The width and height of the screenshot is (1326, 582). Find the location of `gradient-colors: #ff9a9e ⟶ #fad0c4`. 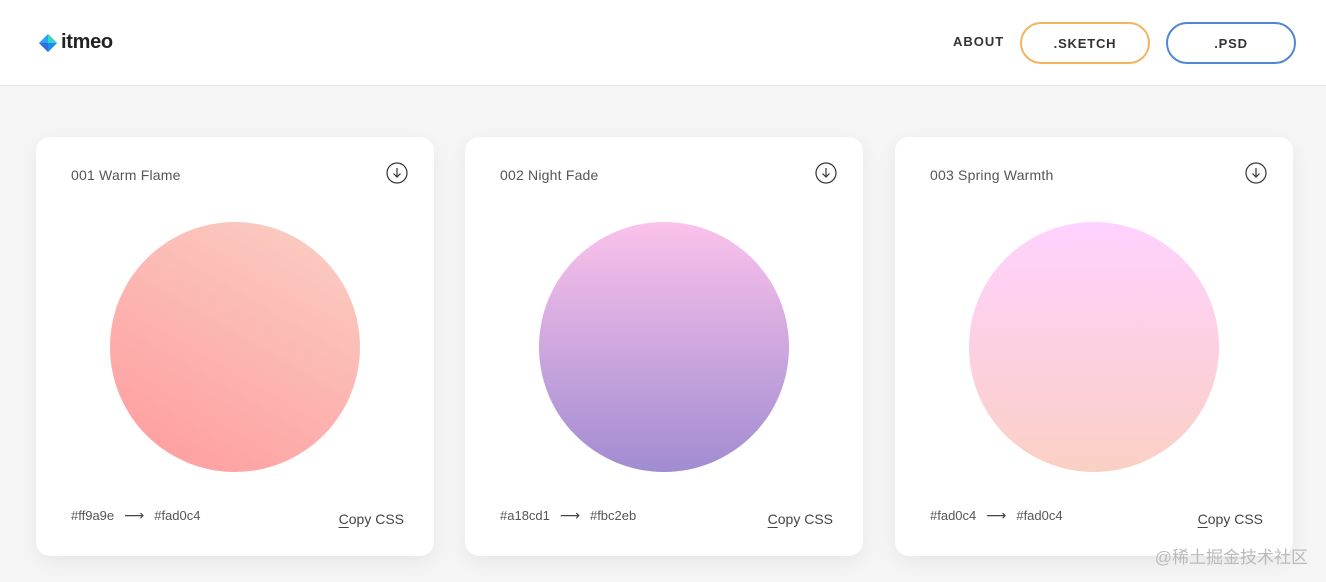

gradient-colors: #ff9a9e ⟶ #fad0c4 is located at coordinates (135, 515).